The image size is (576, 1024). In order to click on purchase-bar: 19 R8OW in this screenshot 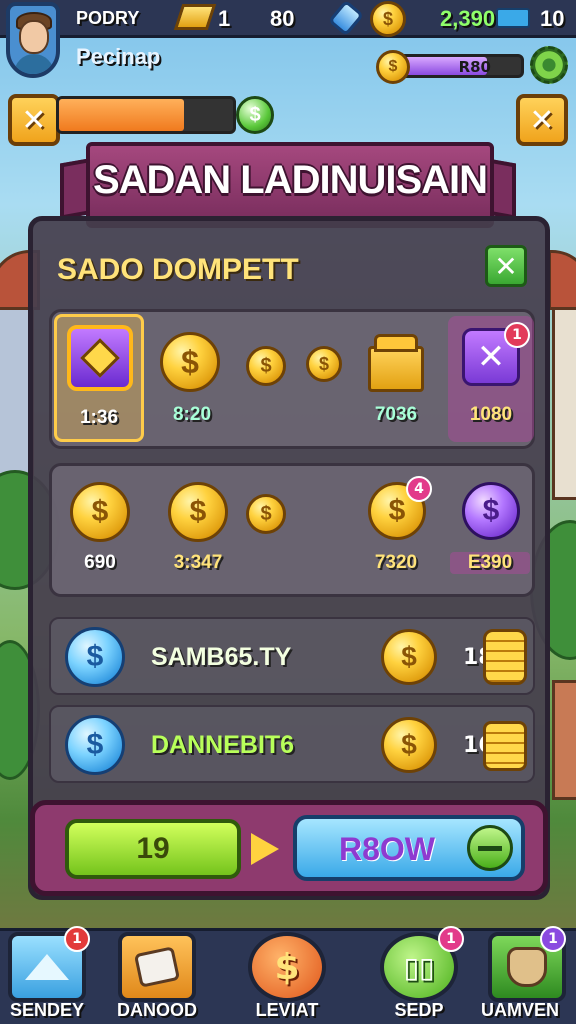, I will do `click(289, 848)`.